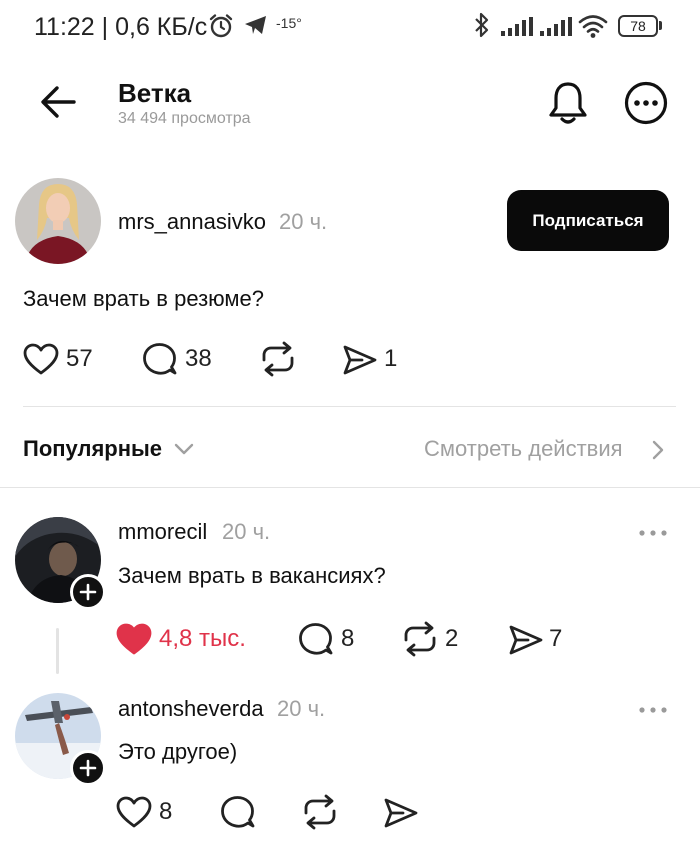  I want to click on view-count: 34 494 просмотра, so click(184, 118).